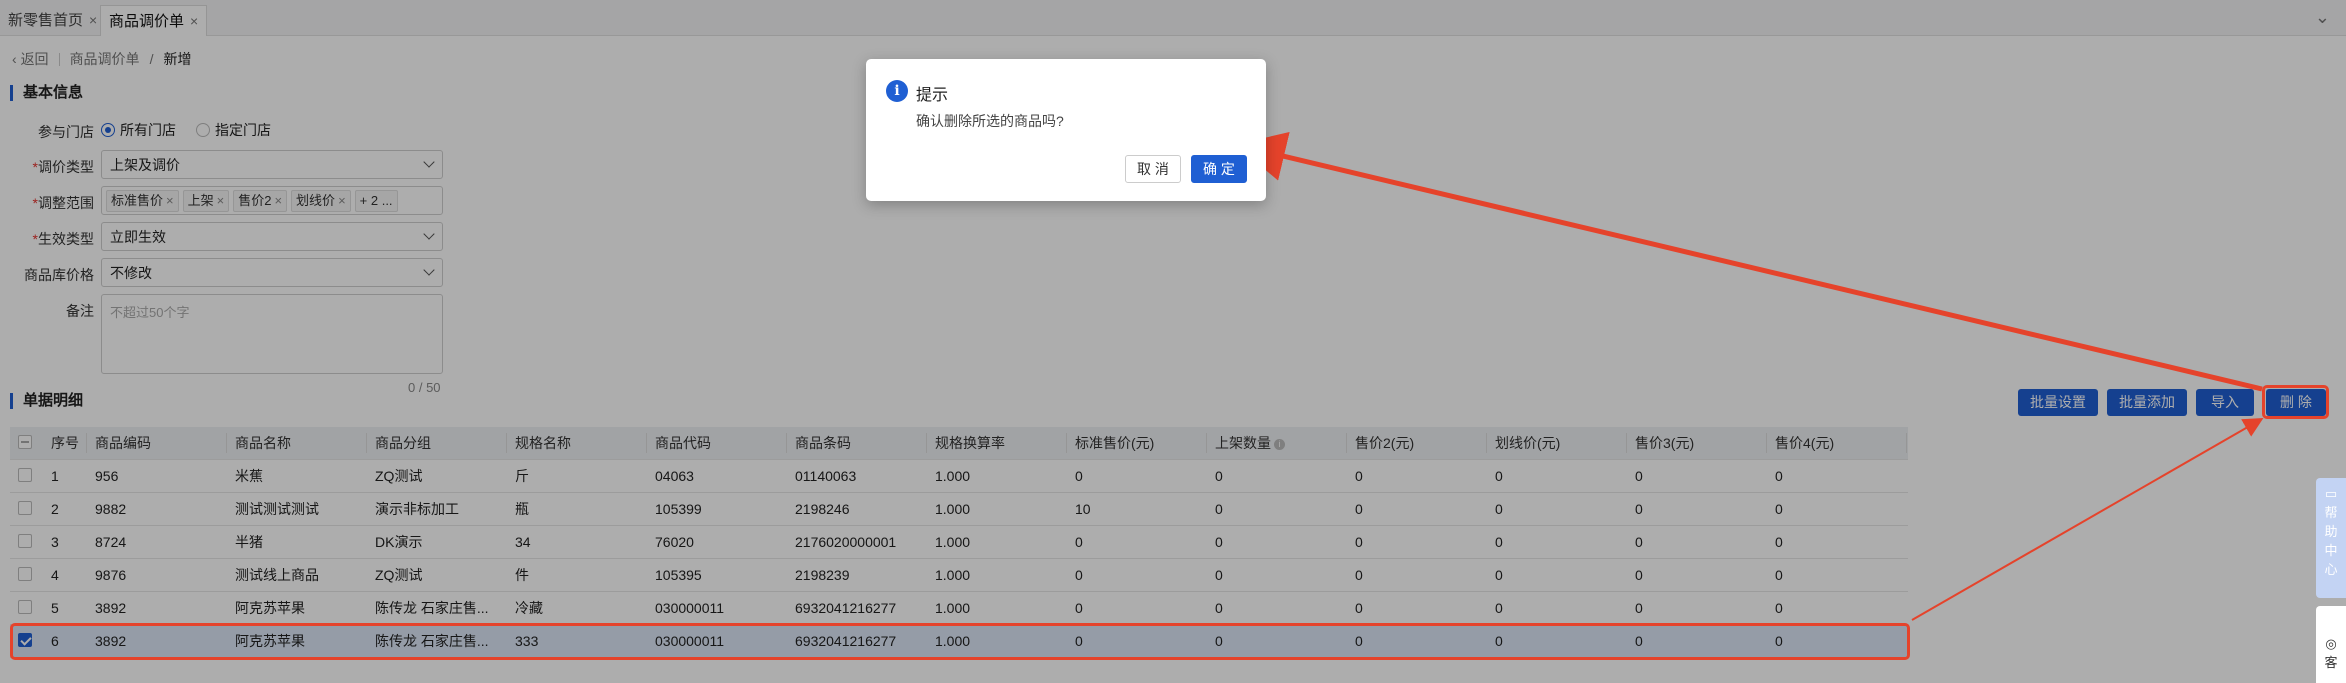 The height and width of the screenshot is (683, 2346). What do you see at coordinates (932, 95) in the screenshot?
I see `dialog-title: 提示` at bounding box center [932, 95].